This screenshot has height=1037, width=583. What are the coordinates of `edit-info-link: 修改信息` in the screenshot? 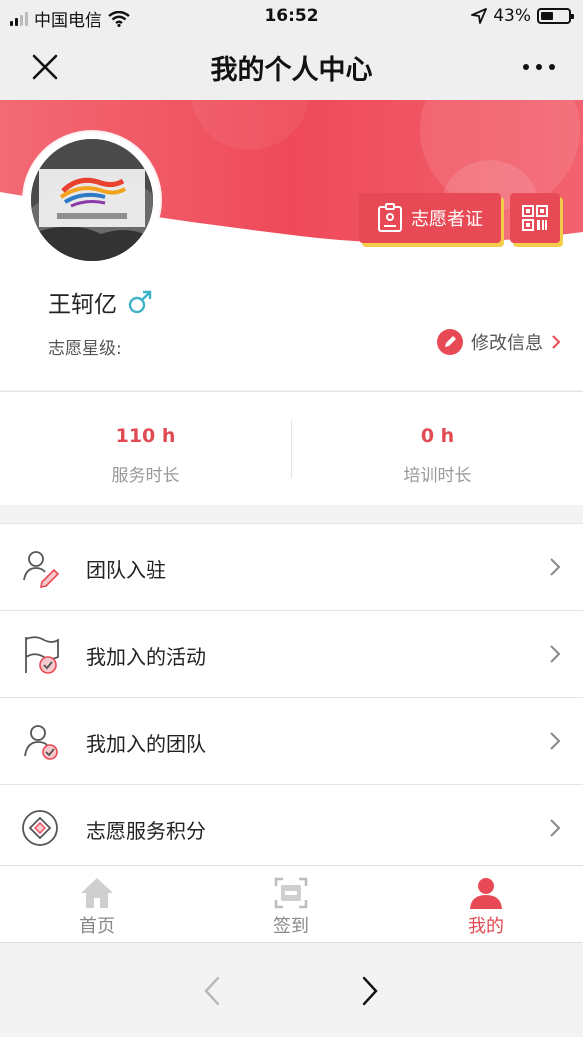 It's located at (499, 342).